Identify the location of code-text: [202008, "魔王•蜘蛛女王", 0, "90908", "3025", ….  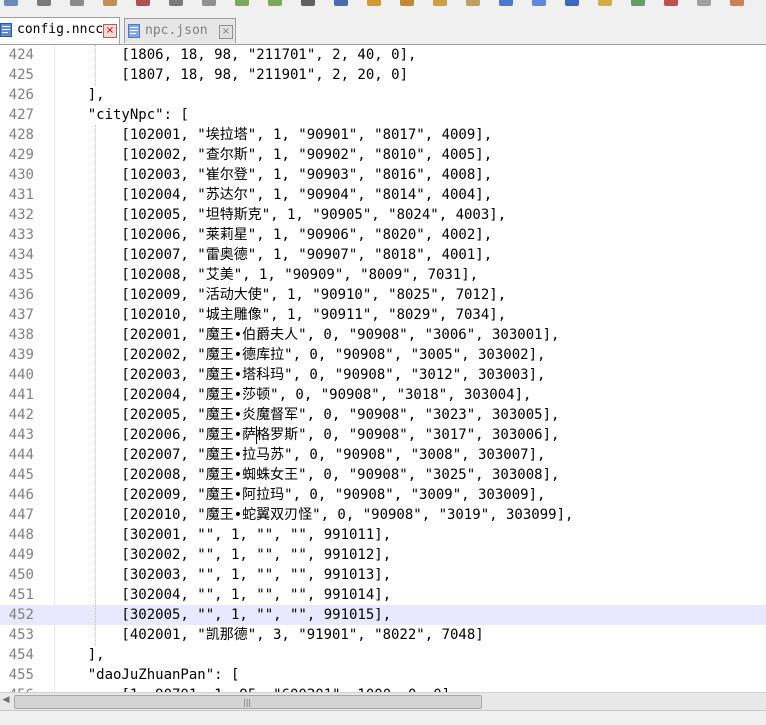
(307, 475).